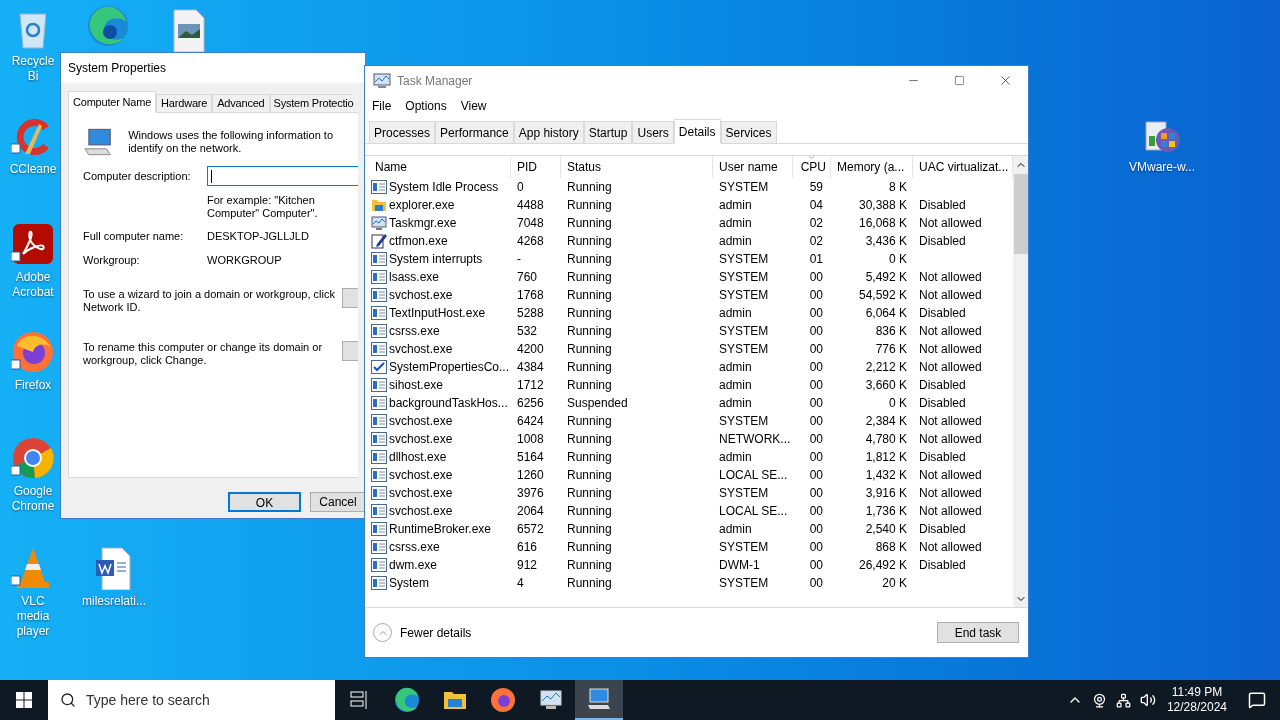 This screenshot has width=1280, height=720. What do you see at coordinates (473, 106) in the screenshot?
I see `menu-item: View` at bounding box center [473, 106].